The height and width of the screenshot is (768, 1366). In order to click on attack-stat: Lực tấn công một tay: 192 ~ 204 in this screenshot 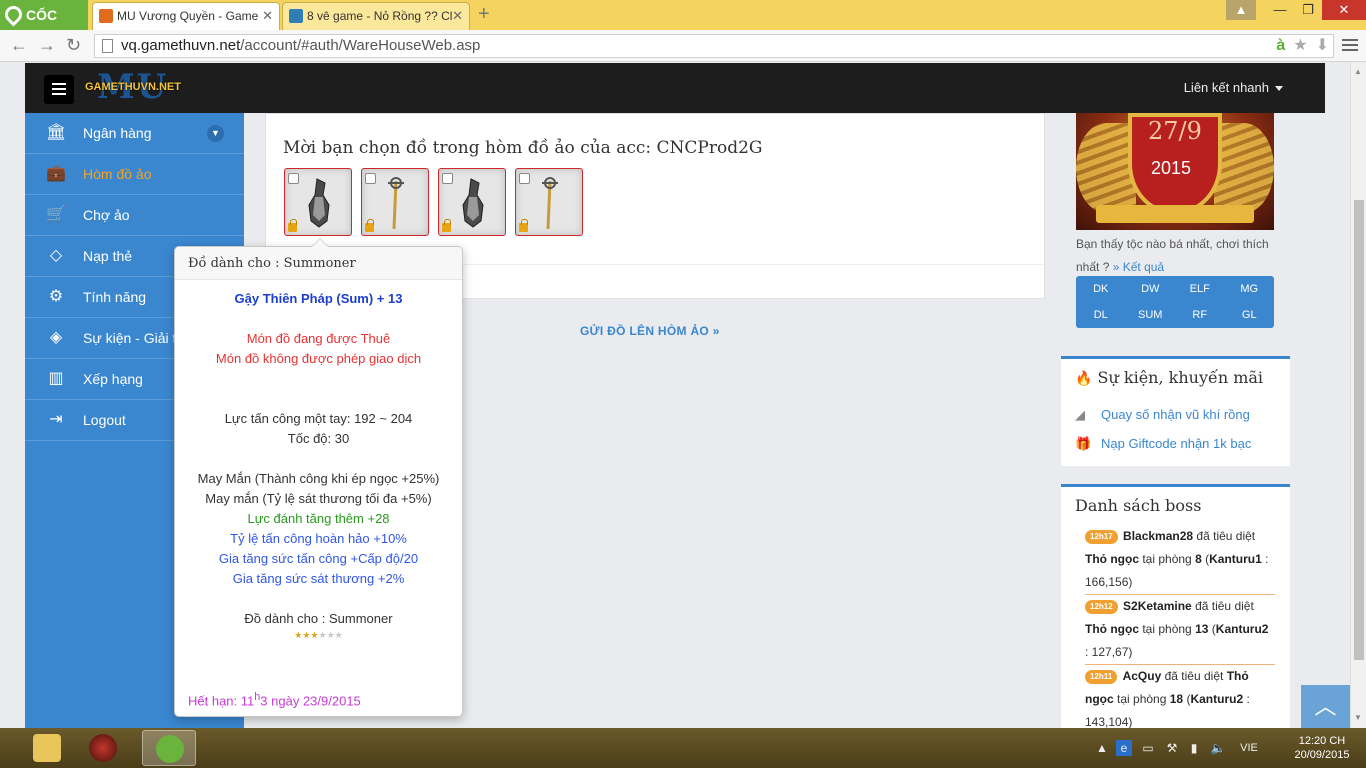, I will do `click(318, 418)`.